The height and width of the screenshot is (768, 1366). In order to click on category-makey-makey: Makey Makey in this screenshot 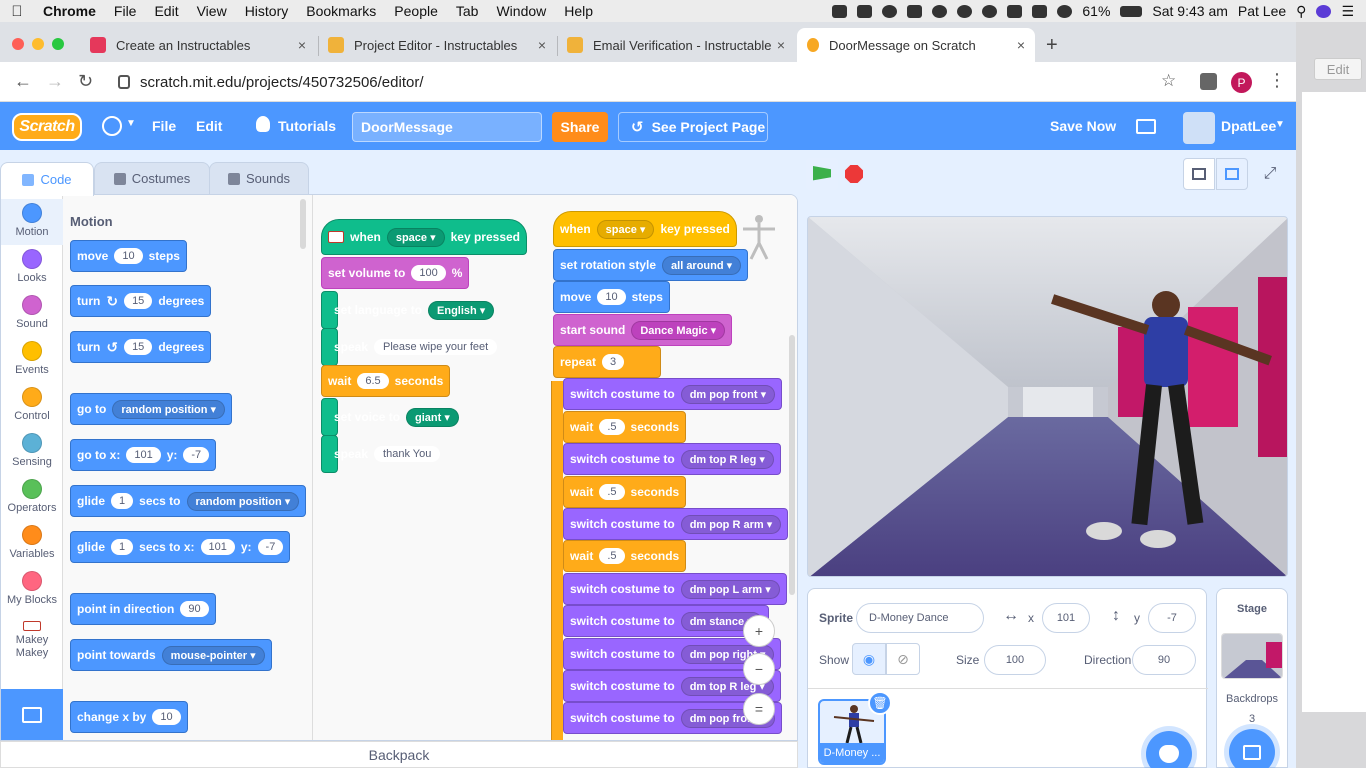, I will do `click(32, 638)`.